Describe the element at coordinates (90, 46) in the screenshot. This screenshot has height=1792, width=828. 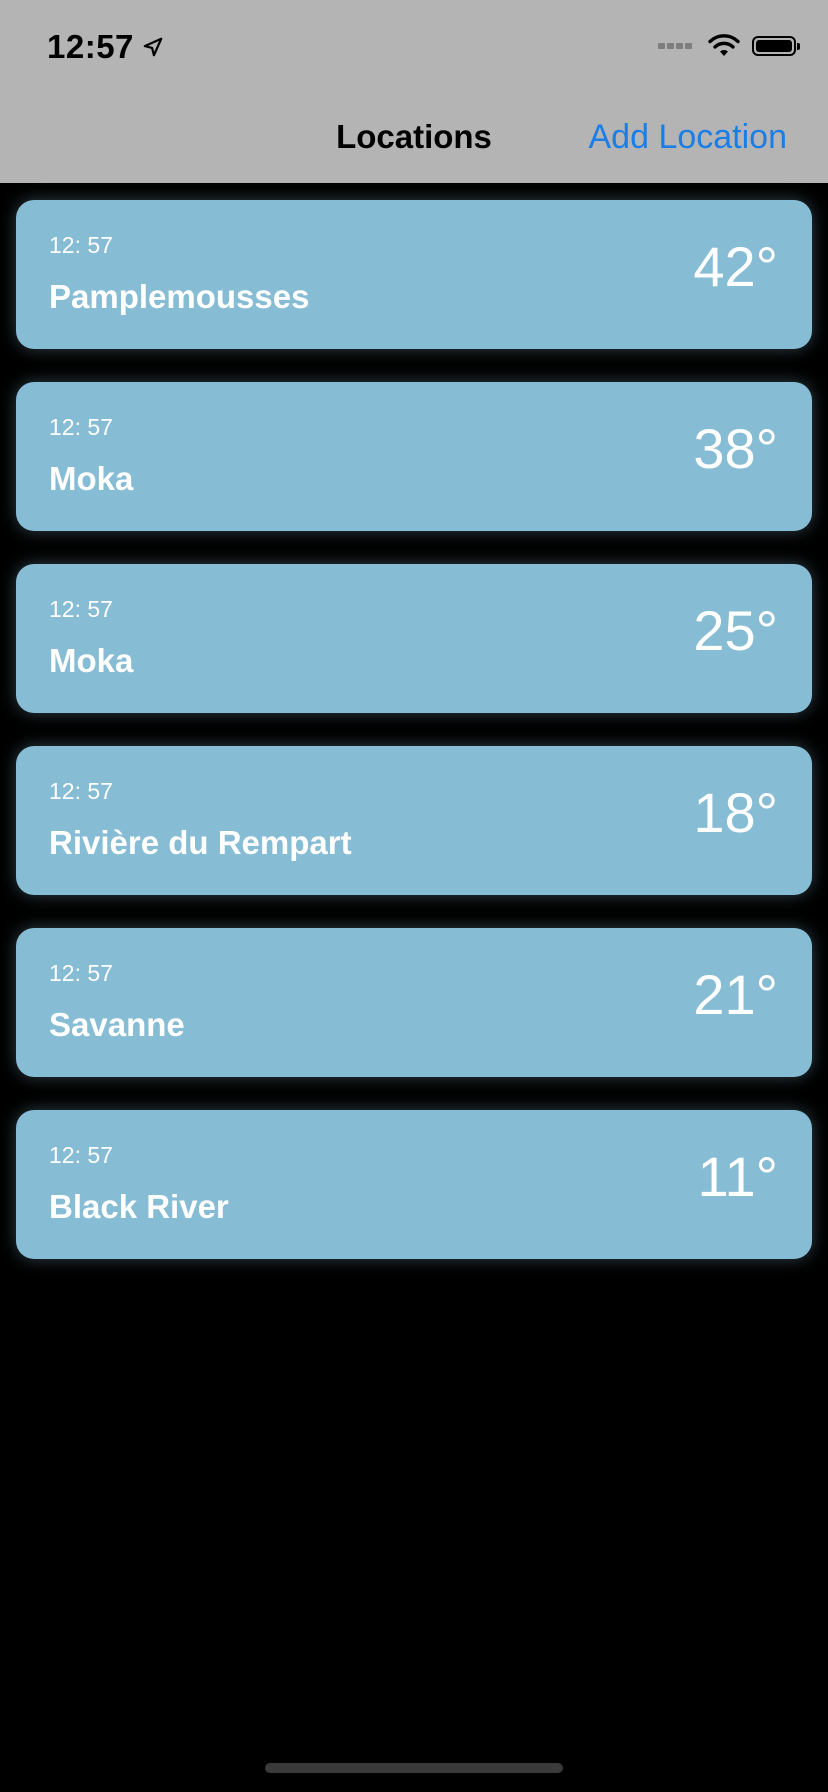
I see `status-time-text: 12:57` at that location.